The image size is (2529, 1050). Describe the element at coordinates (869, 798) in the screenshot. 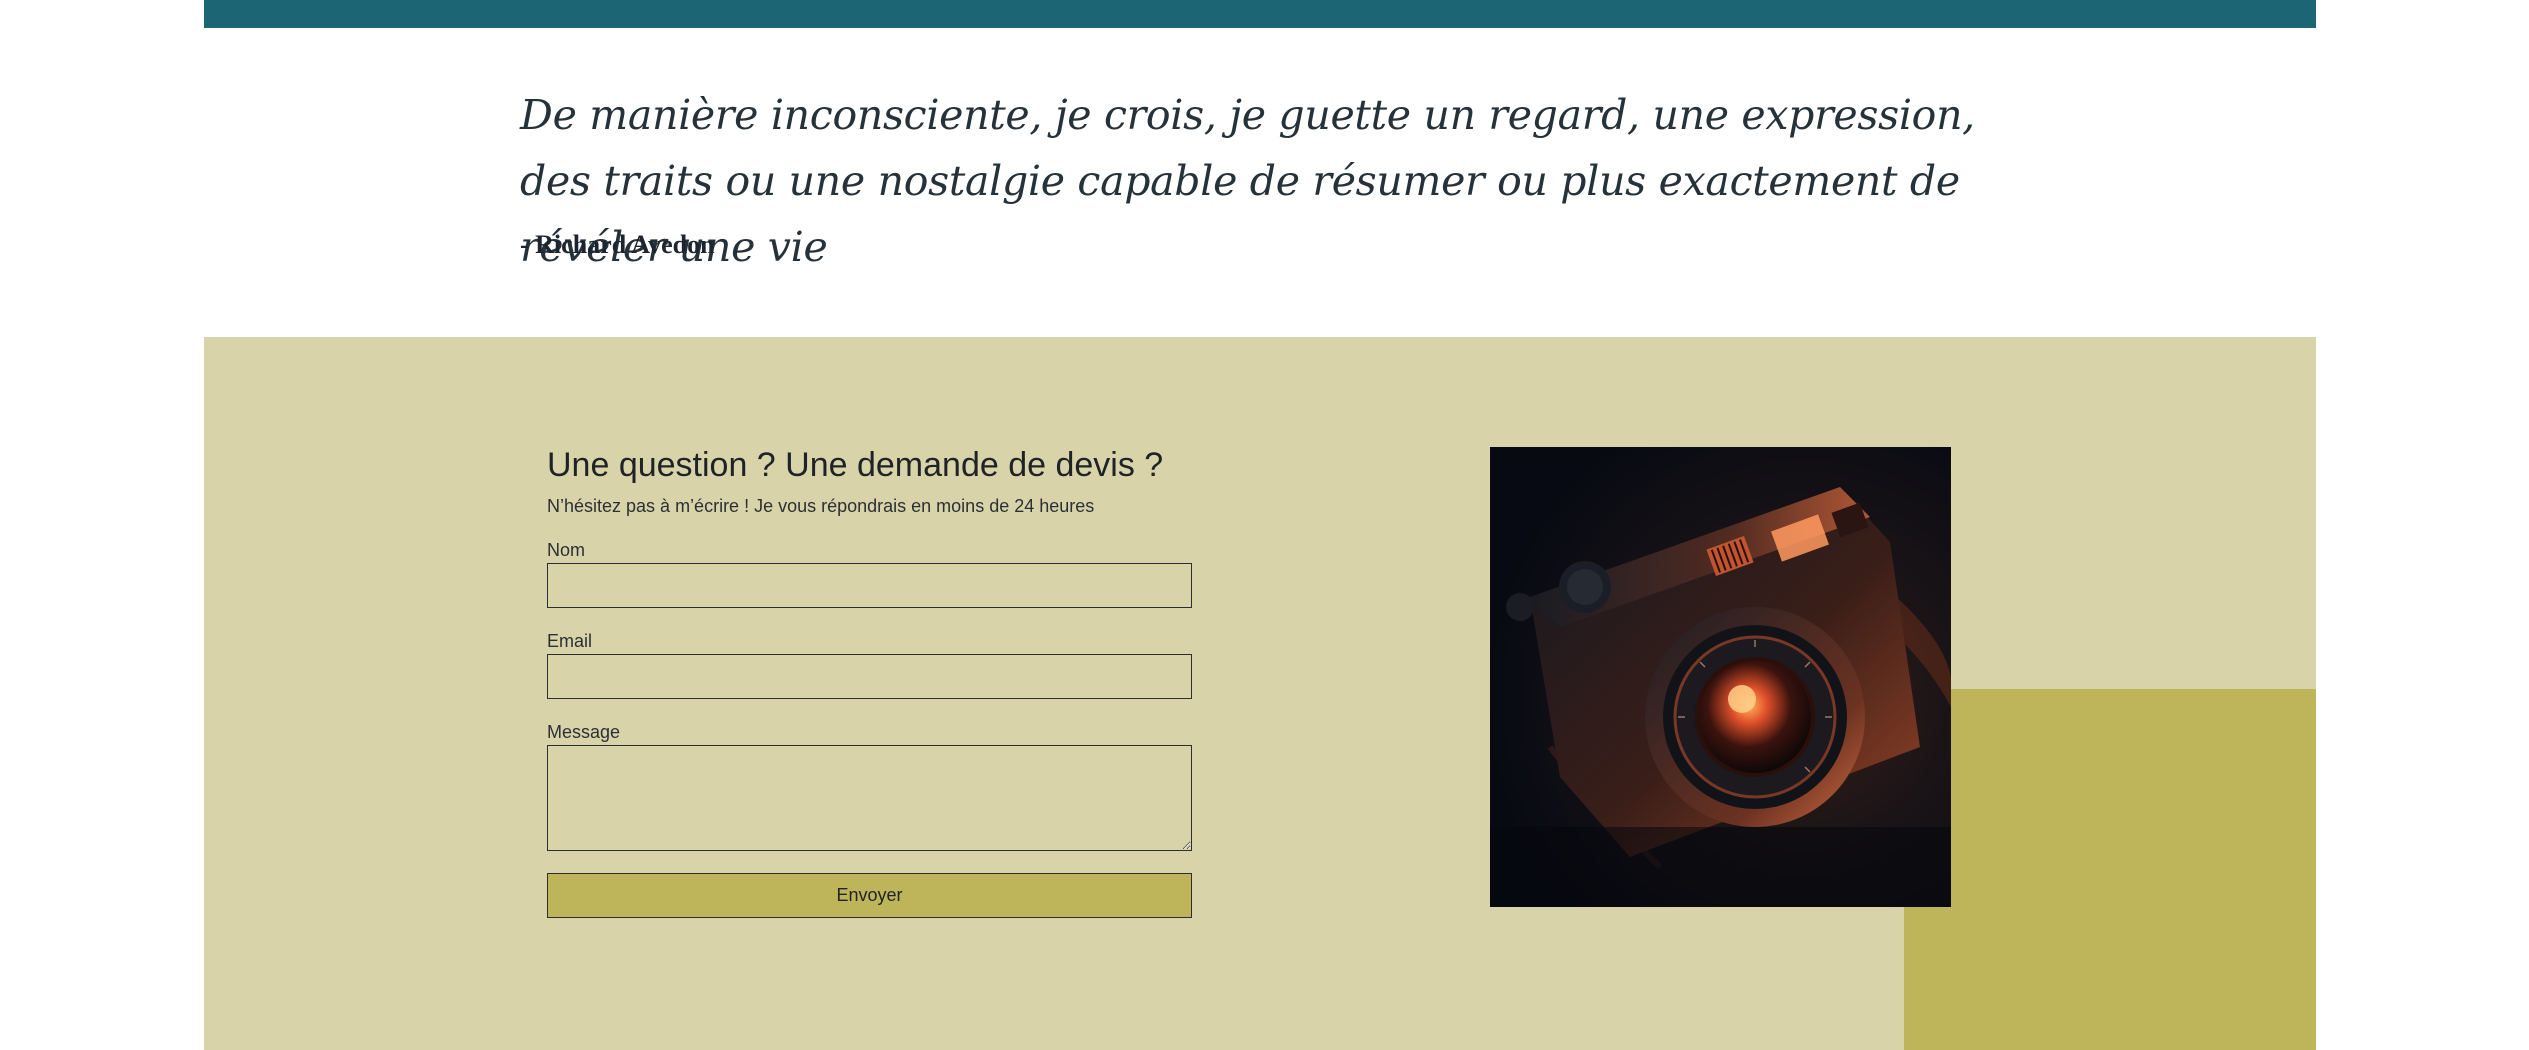

I see `message-textarea` at that location.